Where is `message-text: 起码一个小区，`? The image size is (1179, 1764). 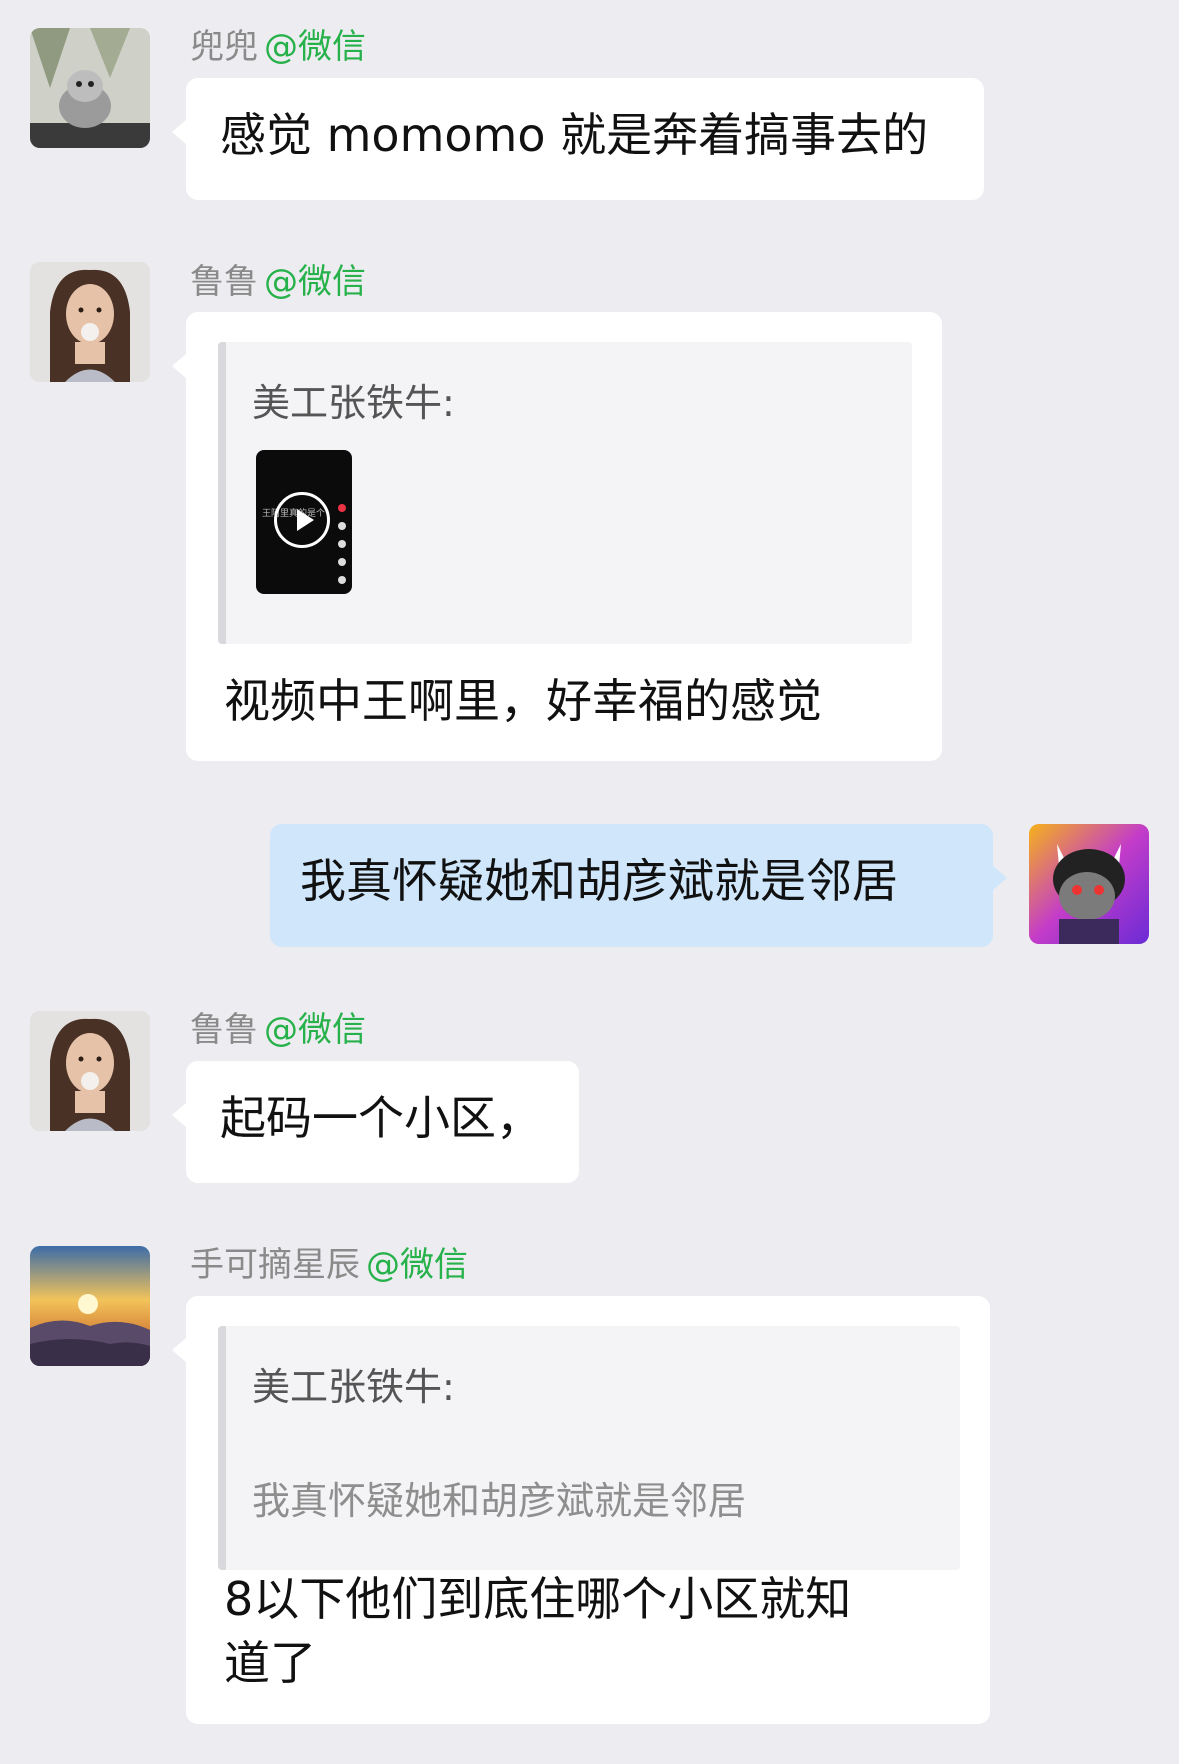
message-text: 起码一个小区， is located at coordinates (381, 1118).